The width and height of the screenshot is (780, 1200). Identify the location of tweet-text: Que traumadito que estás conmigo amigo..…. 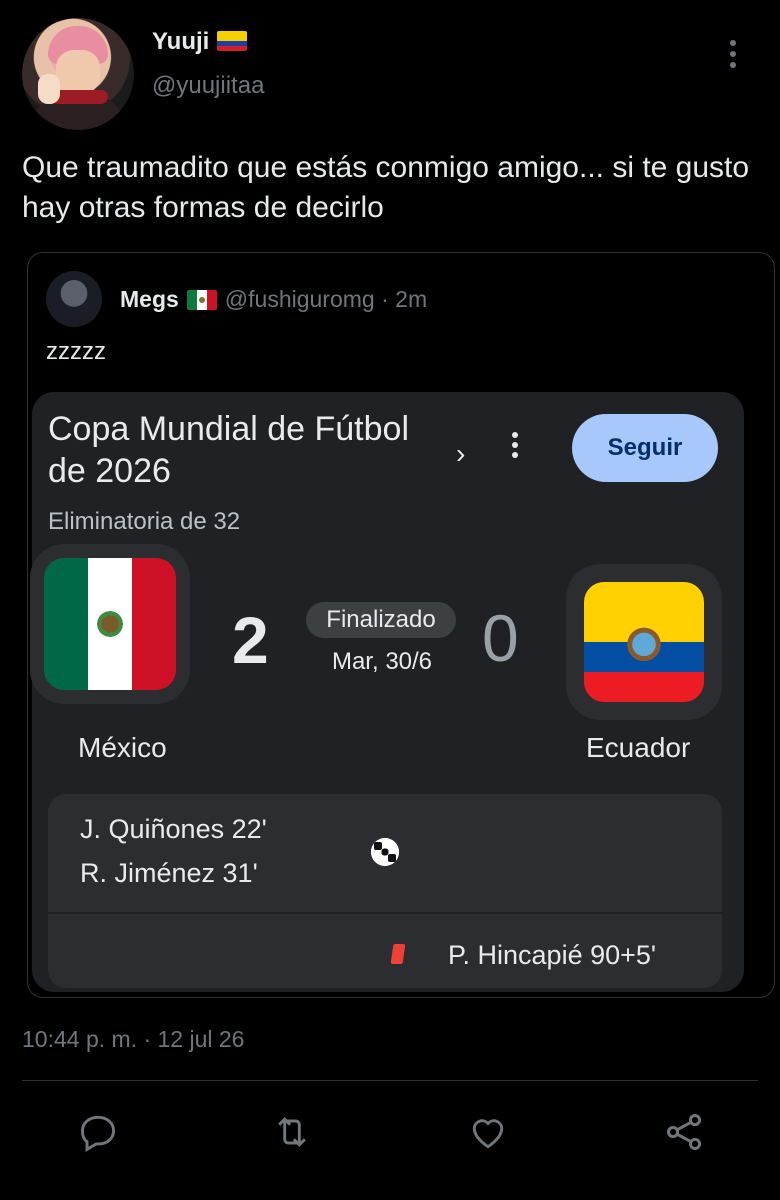
(386, 187).